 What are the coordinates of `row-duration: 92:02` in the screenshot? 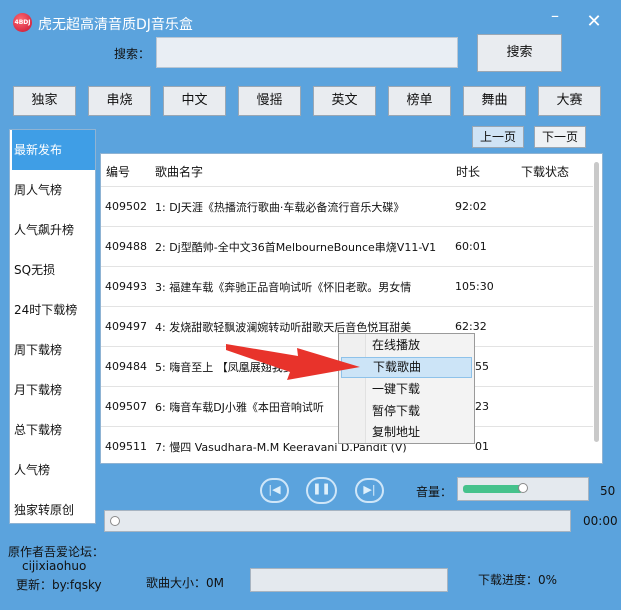 It's located at (471, 206).